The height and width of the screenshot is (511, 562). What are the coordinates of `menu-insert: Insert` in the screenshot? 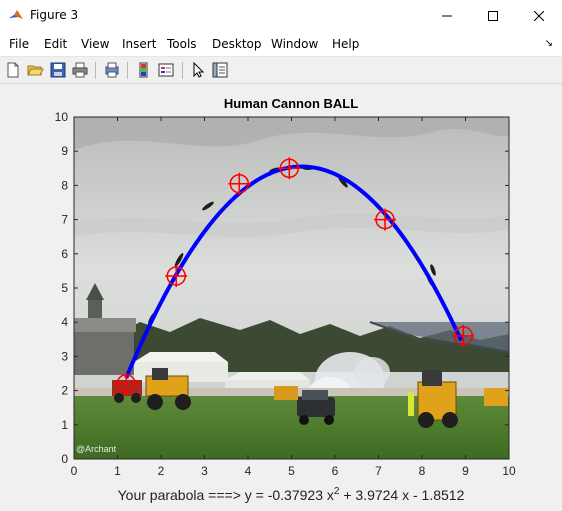 It's located at (139, 44).